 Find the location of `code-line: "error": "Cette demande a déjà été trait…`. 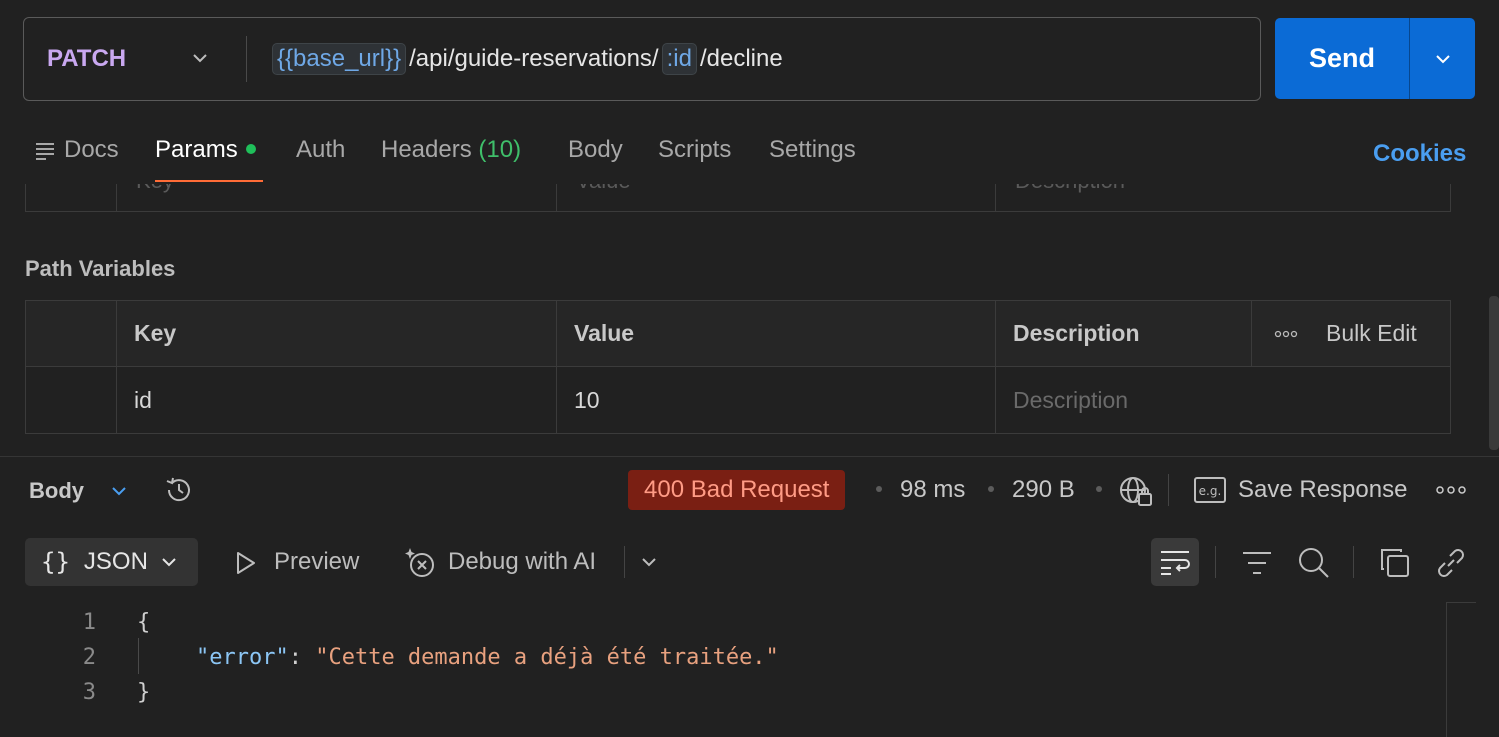

code-line: "error": "Cette demande a déjà été trait… is located at coordinates (487, 657).